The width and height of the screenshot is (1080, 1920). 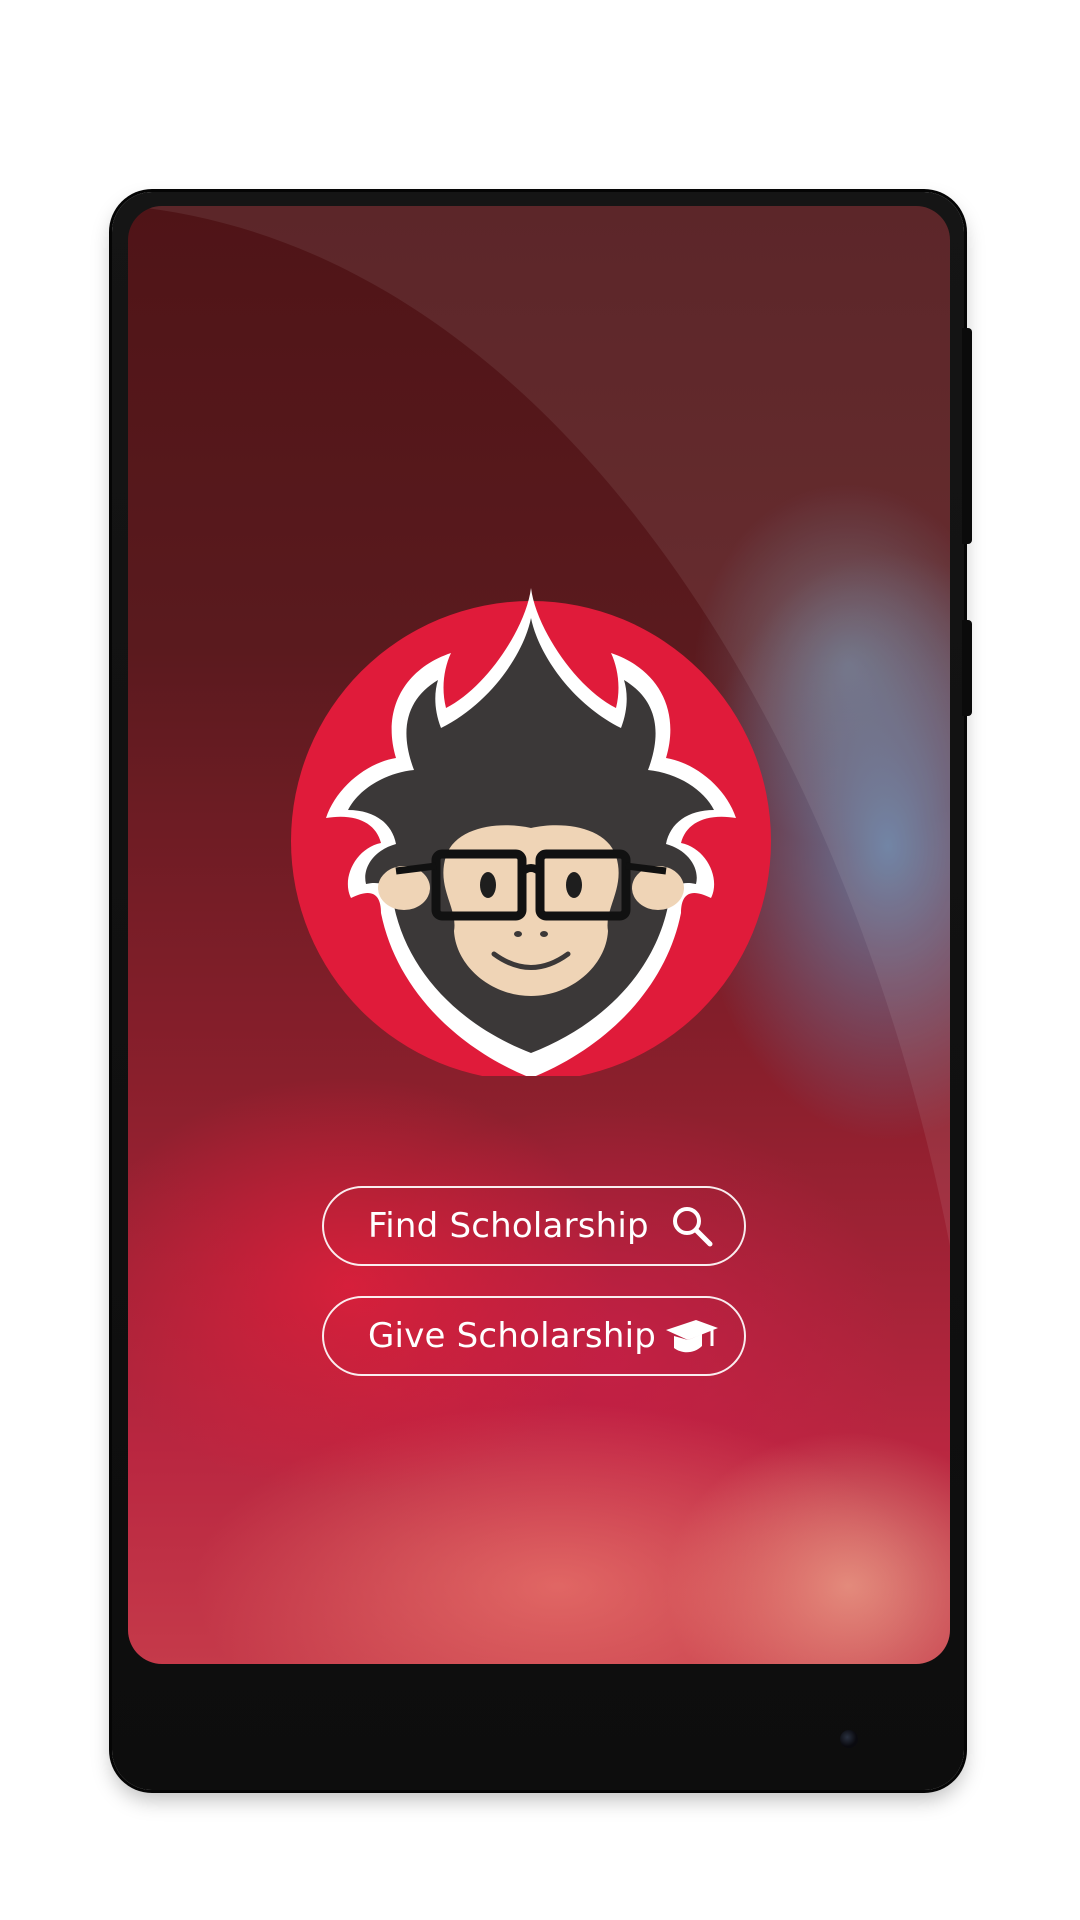 What do you see at coordinates (531, 832) in the screenshot?
I see `monkey-mascot-logo` at bounding box center [531, 832].